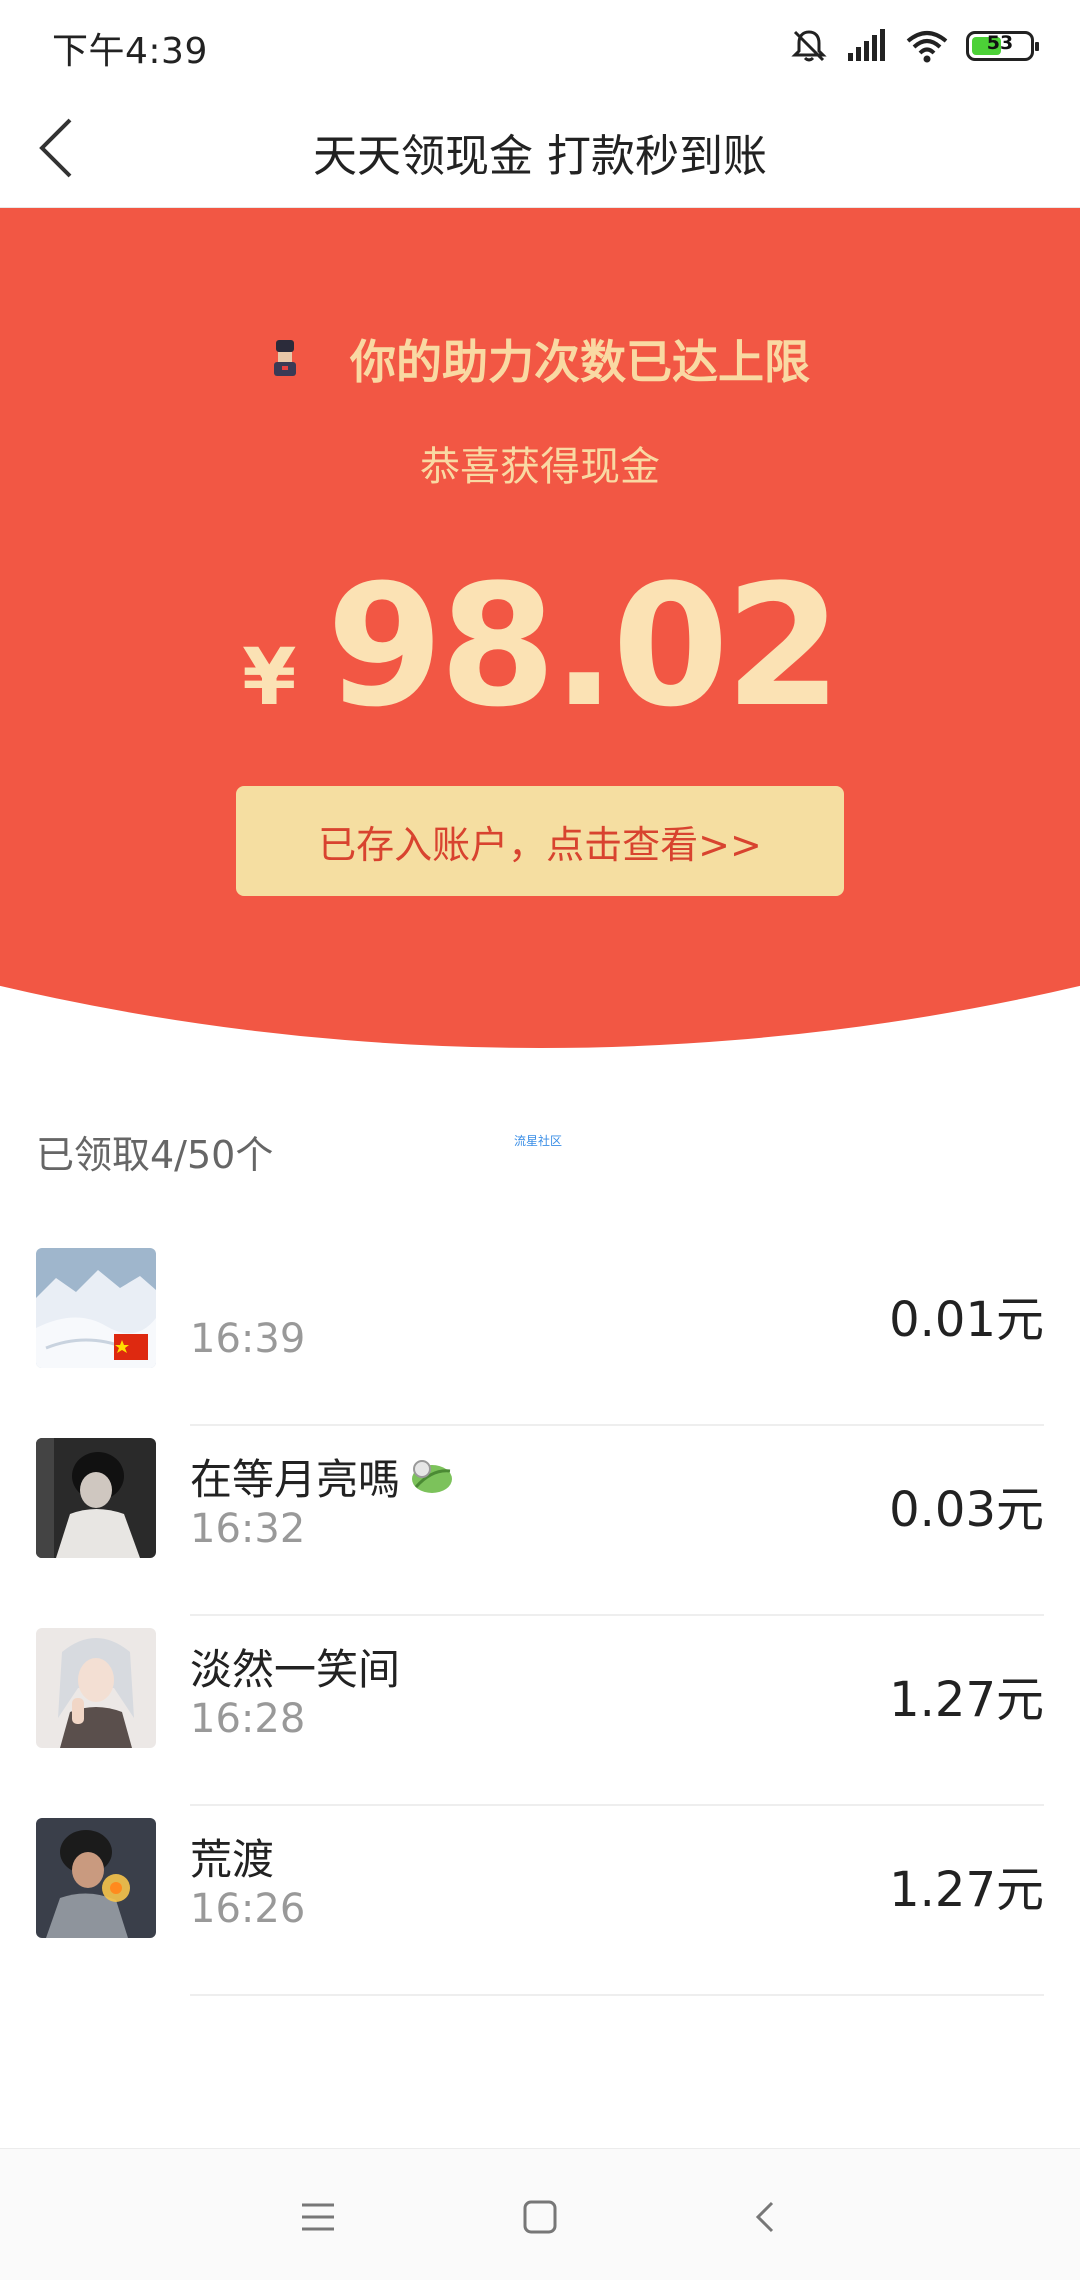  What do you see at coordinates (96, 1688) in the screenshot?
I see `anime-character-avatar` at bounding box center [96, 1688].